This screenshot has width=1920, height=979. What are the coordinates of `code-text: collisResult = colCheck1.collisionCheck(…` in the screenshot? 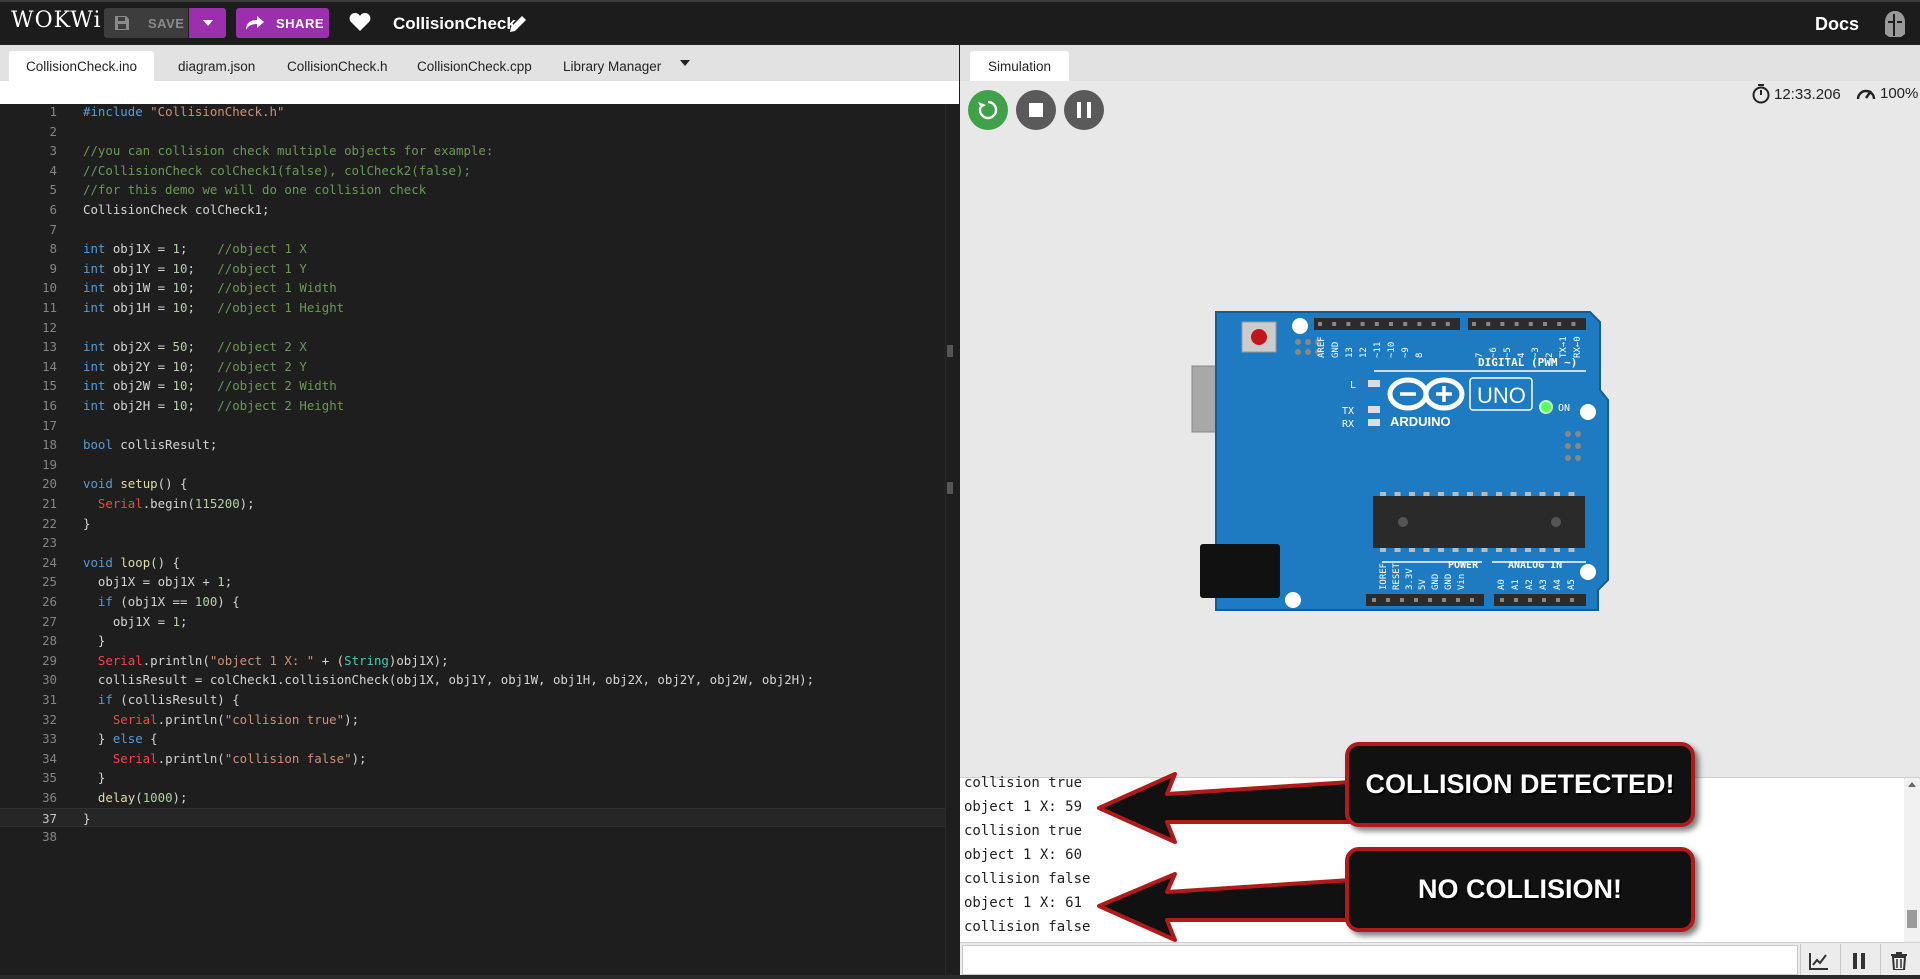 It's located at (448, 679).